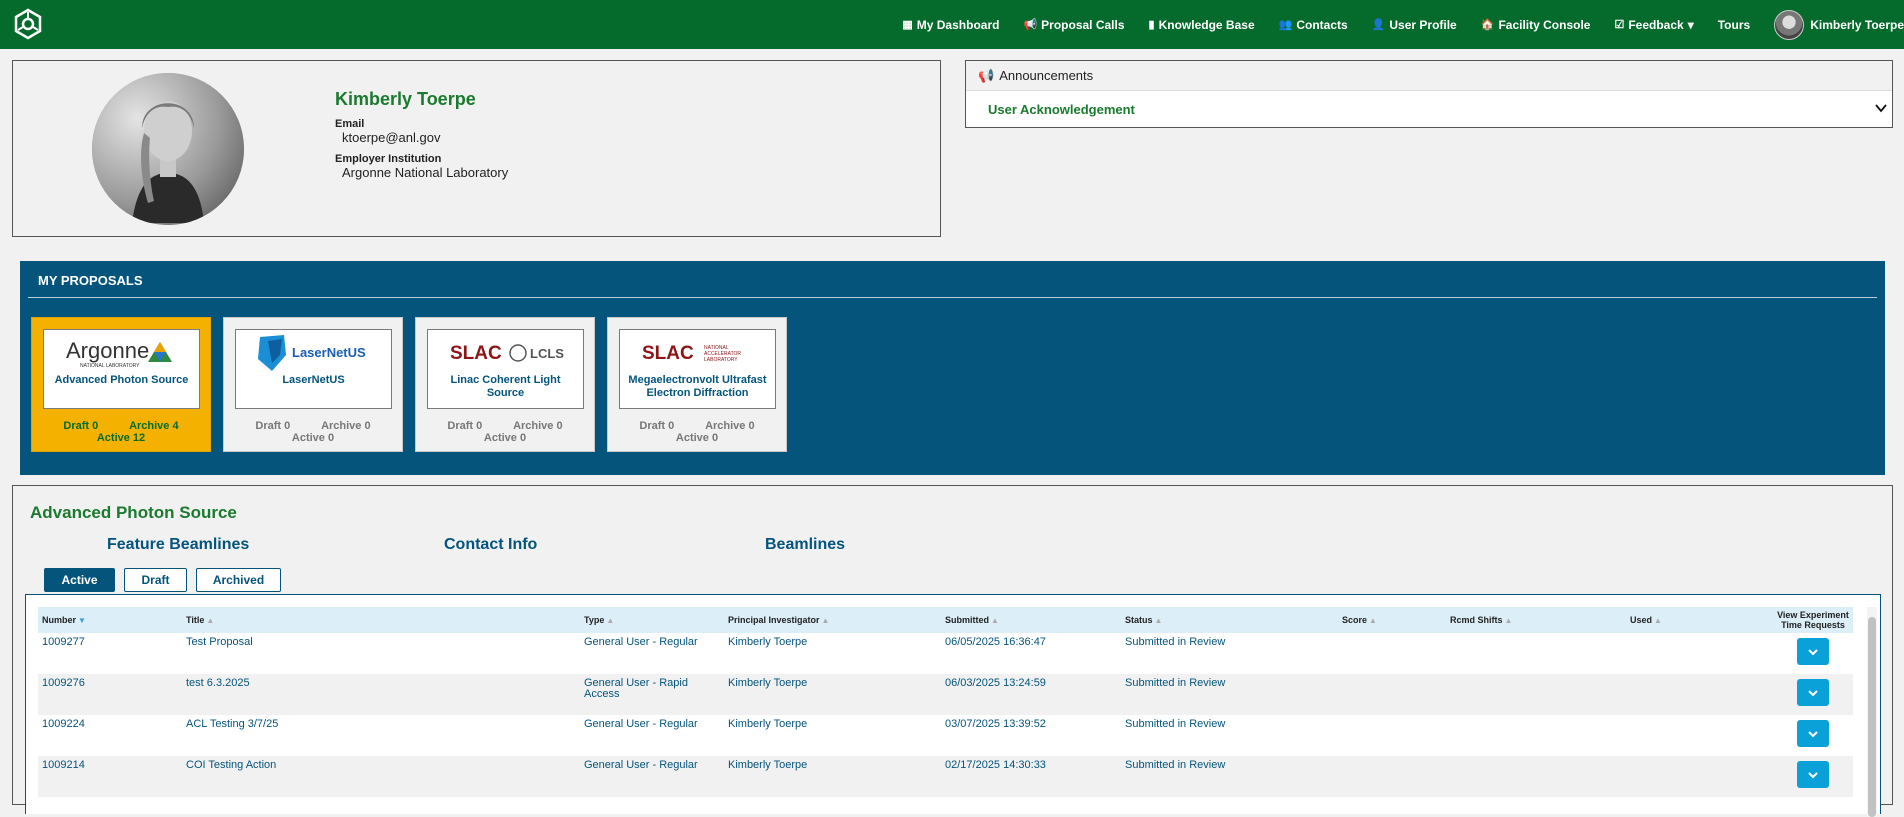 The height and width of the screenshot is (817, 1904). What do you see at coordinates (476, 353) in the screenshot?
I see `svg-text: SLAC` at bounding box center [476, 353].